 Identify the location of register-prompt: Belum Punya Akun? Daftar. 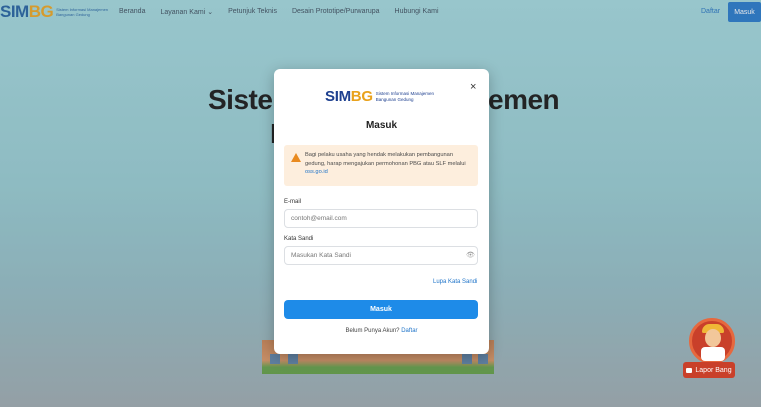
(381, 331).